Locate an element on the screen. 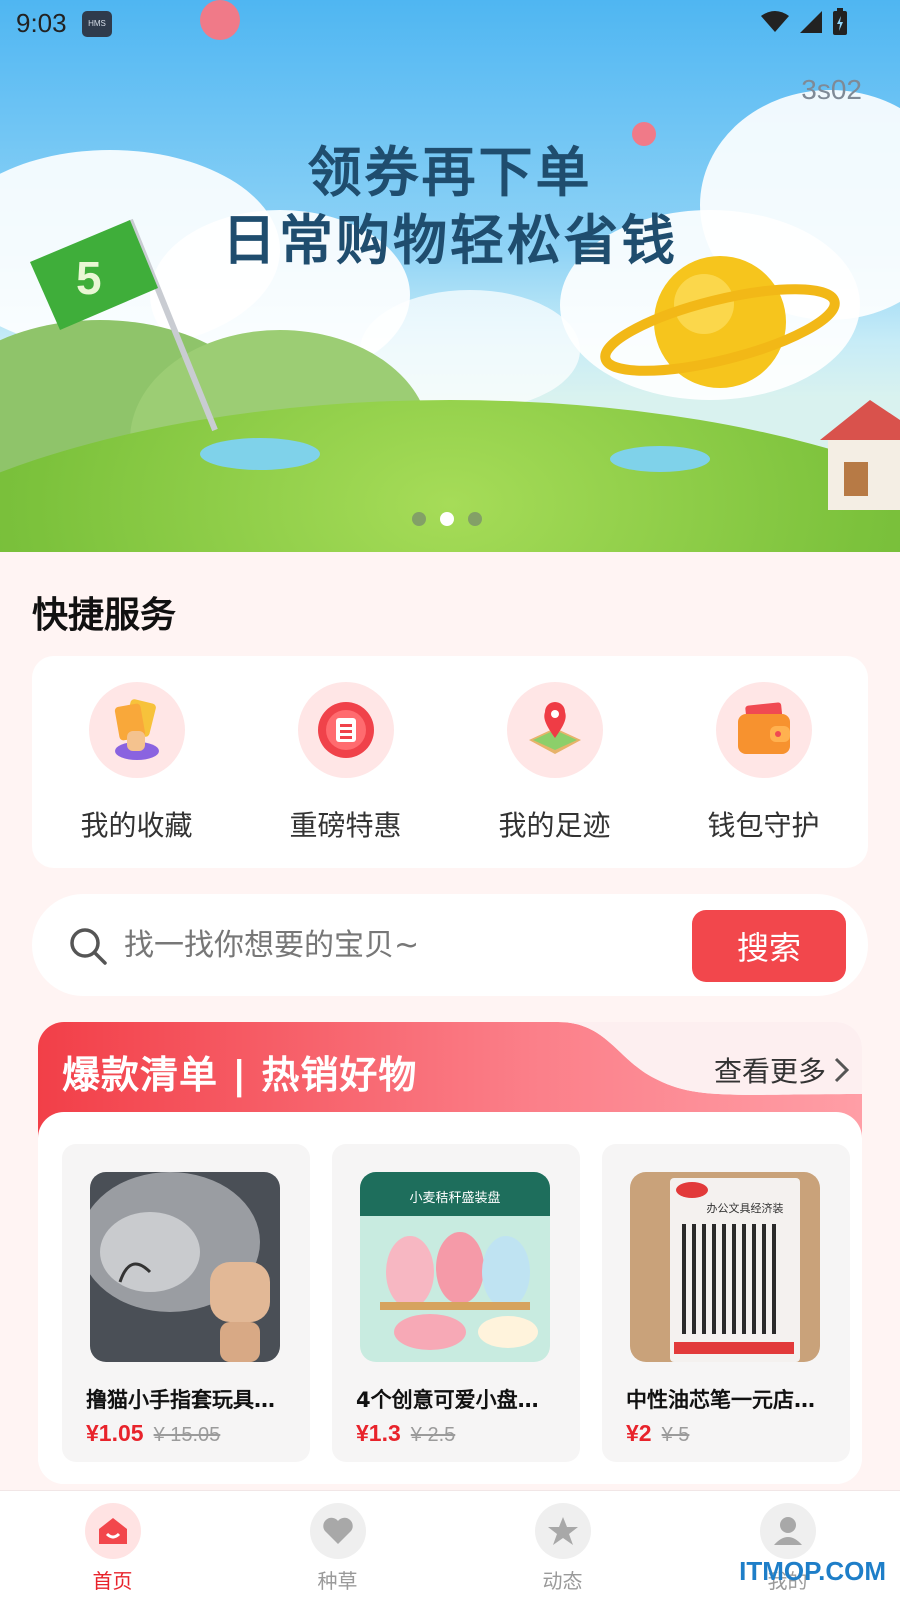  banner-headline-line2: 日常购物轻松省钱 is located at coordinates (450, 240).